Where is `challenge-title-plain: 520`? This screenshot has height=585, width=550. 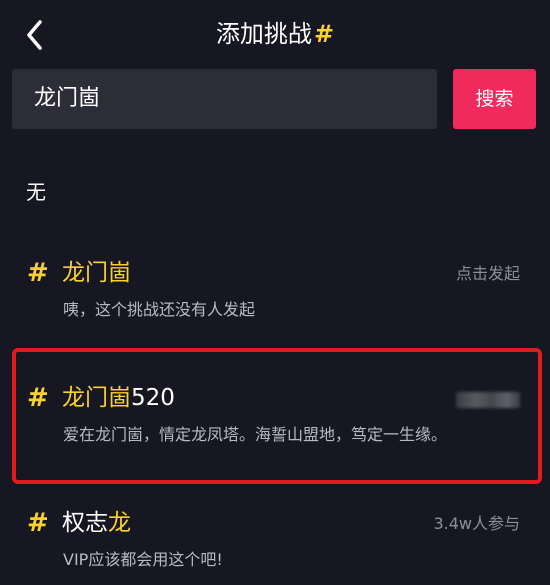
challenge-title-plain: 520 is located at coordinates (153, 398).